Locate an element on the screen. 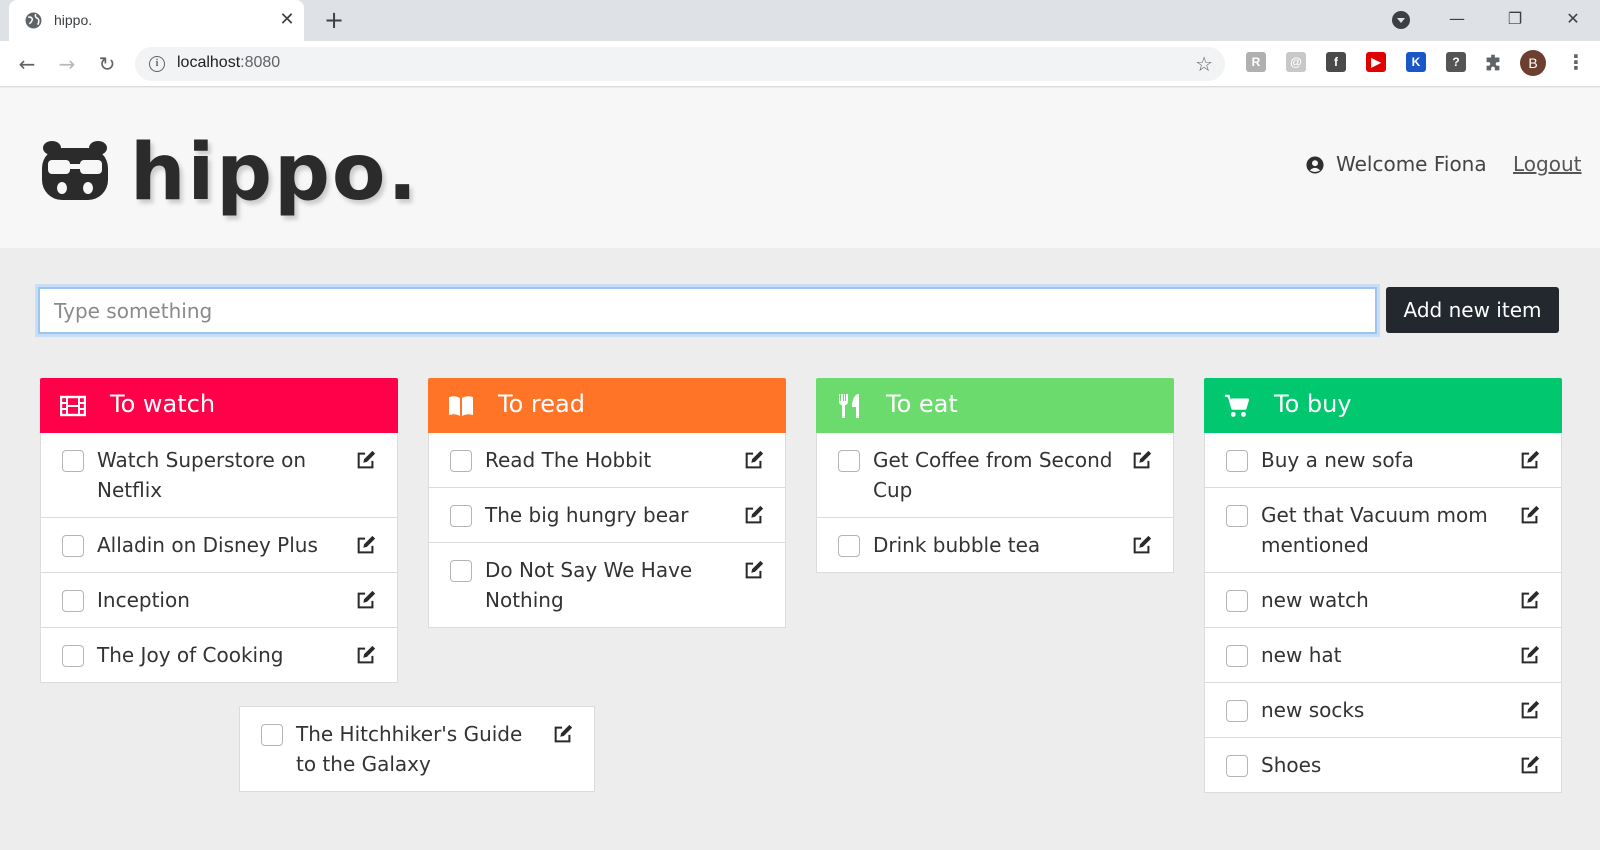 Image resolution: width=1600 pixels, height=850 pixels. list-item: new socks is located at coordinates (1383, 710).